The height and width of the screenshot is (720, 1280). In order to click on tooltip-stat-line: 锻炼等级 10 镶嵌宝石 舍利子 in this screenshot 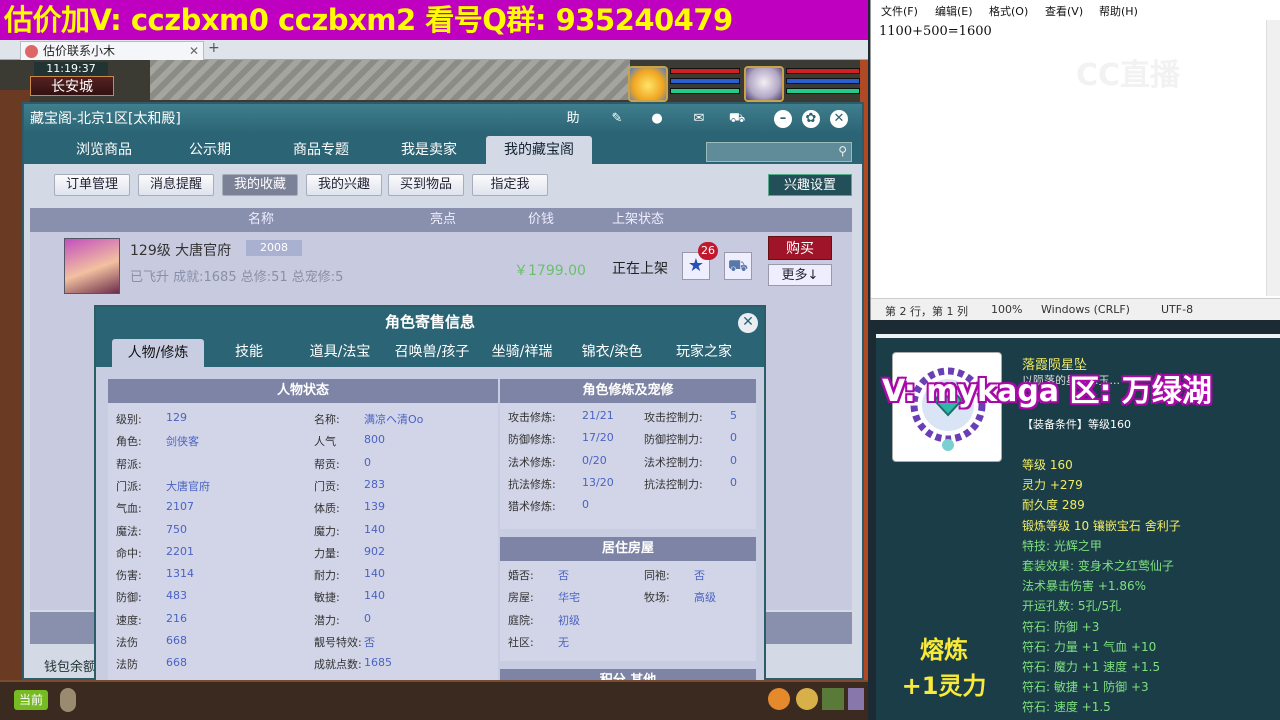, I will do `click(1101, 525)`.